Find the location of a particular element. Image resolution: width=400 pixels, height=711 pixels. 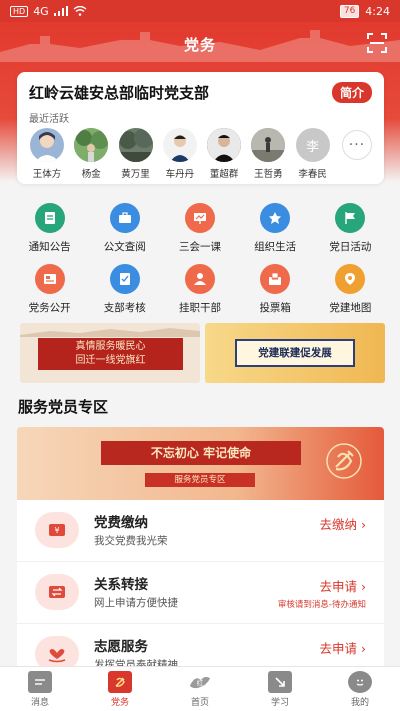

member-name: 黄万里 is located at coordinates (135, 174).